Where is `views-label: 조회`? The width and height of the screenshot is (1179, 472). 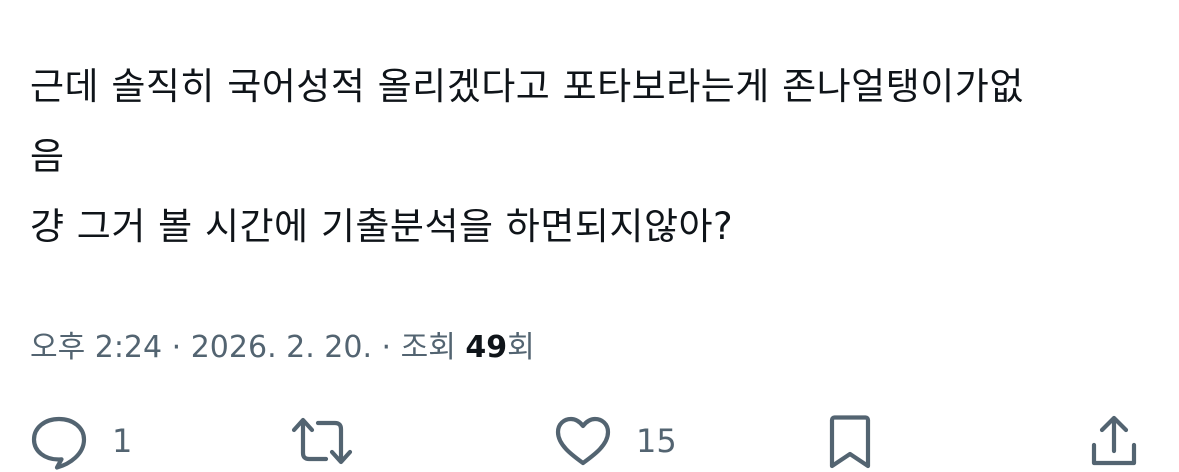 views-label: 조회 is located at coordinates (428, 347).